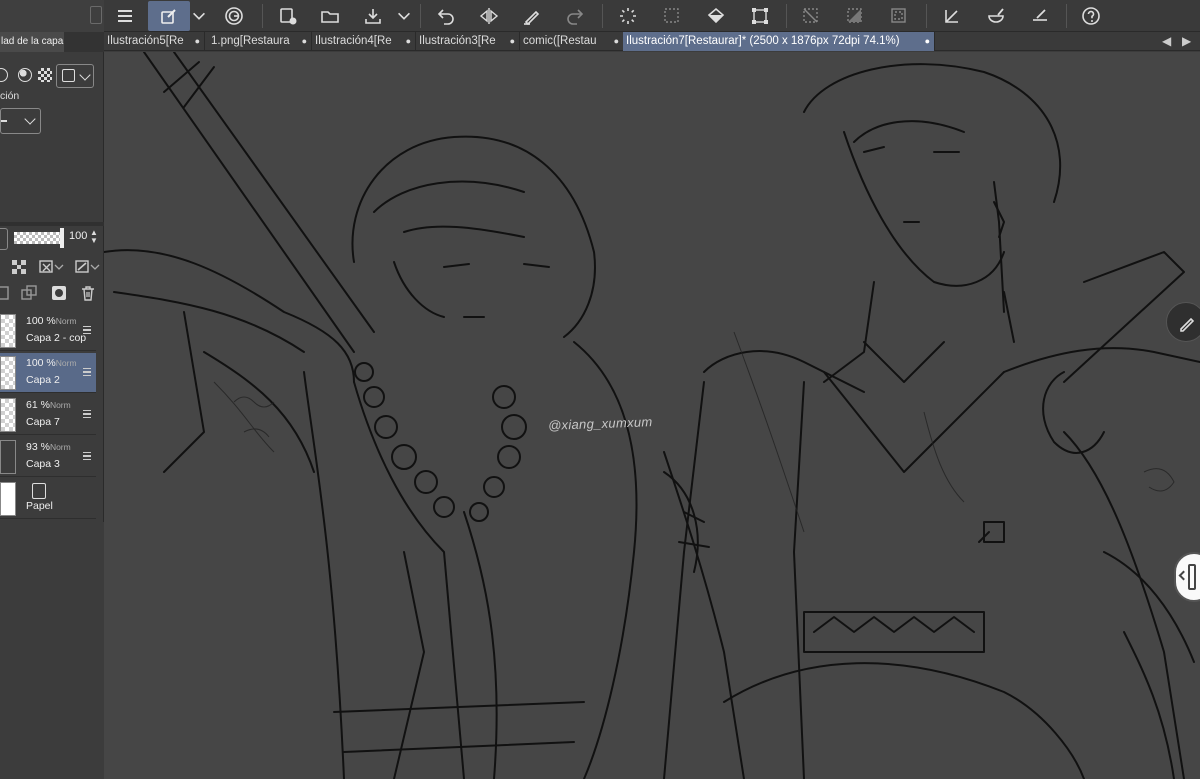 The height and width of the screenshot is (779, 1200). I want to click on tone-effect-icon, so click(45, 75).